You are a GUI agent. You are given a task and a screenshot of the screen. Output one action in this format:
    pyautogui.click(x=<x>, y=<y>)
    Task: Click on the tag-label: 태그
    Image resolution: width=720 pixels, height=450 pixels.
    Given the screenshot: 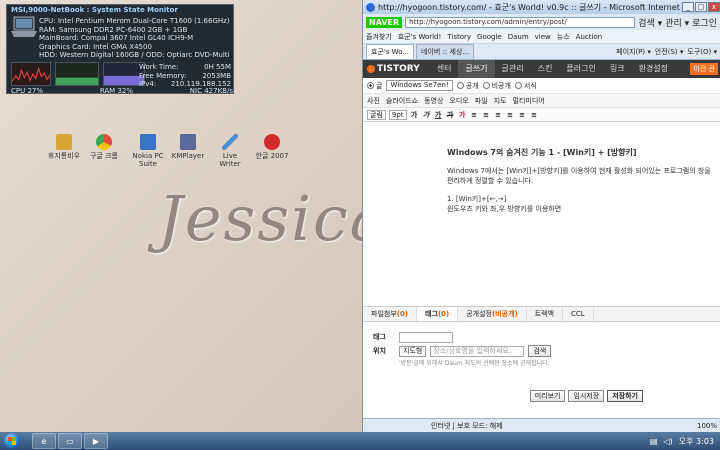 What is the action you would take?
    pyautogui.click(x=379, y=337)
    